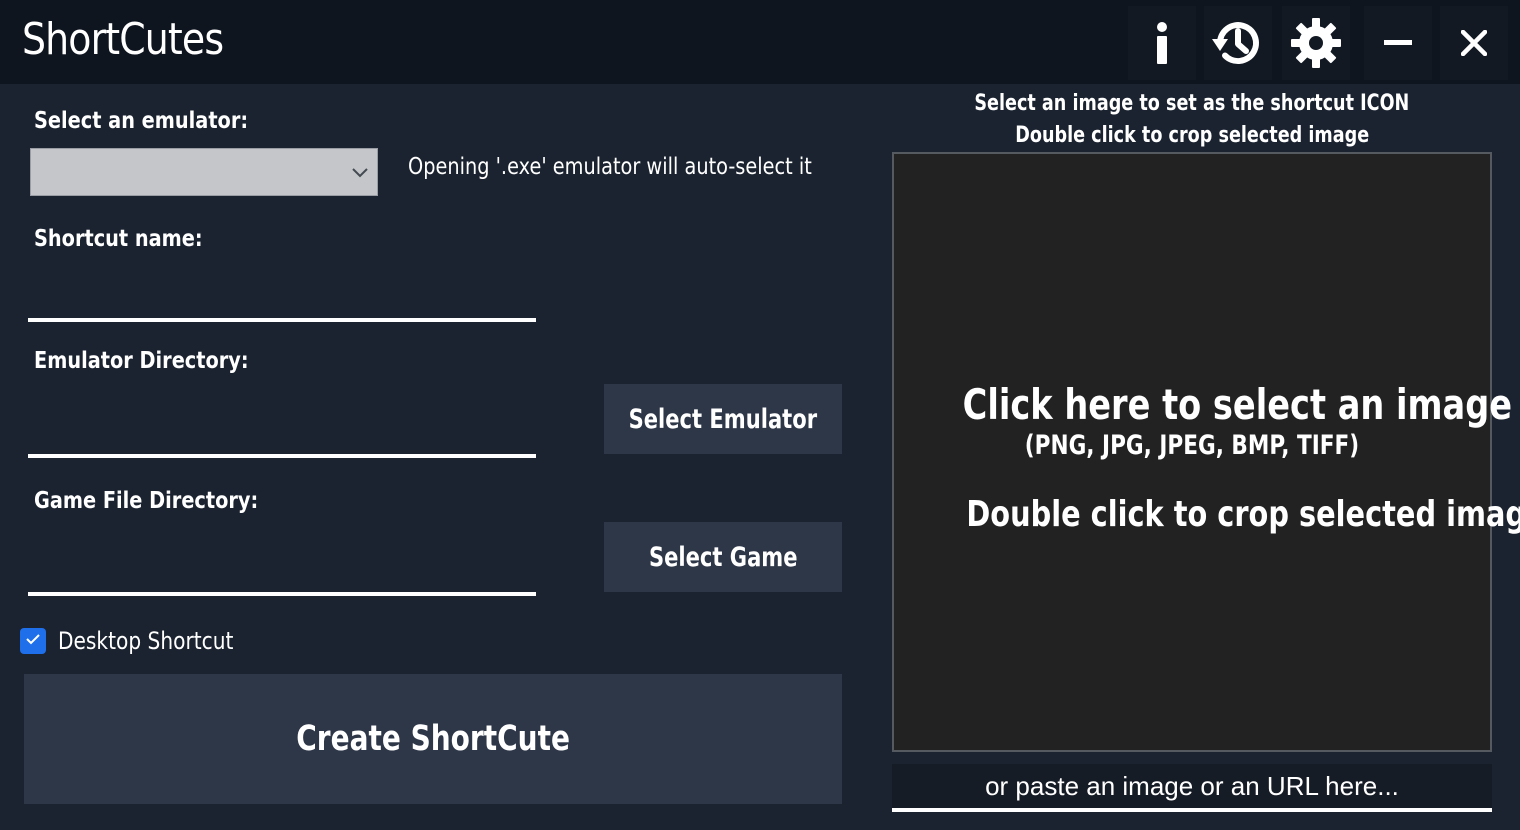 This screenshot has width=1520, height=830. I want to click on create-shortcute-label: Create ShortCute, so click(433, 739).